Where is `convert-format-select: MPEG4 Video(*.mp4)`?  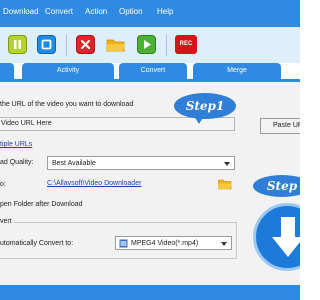 convert-format-select: MPEG4 Video(*.mp4) is located at coordinates (173, 243).